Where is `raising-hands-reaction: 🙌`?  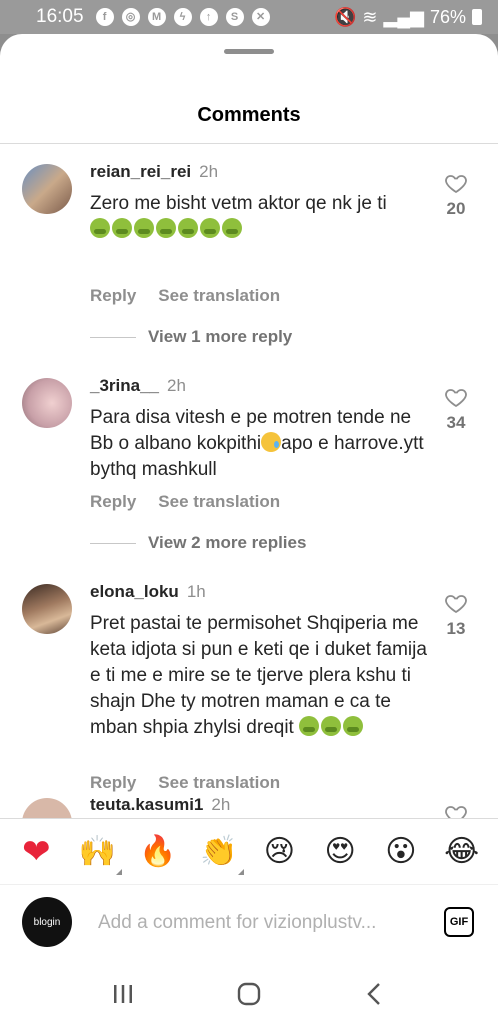 raising-hands-reaction: 🙌 is located at coordinates (100, 854).